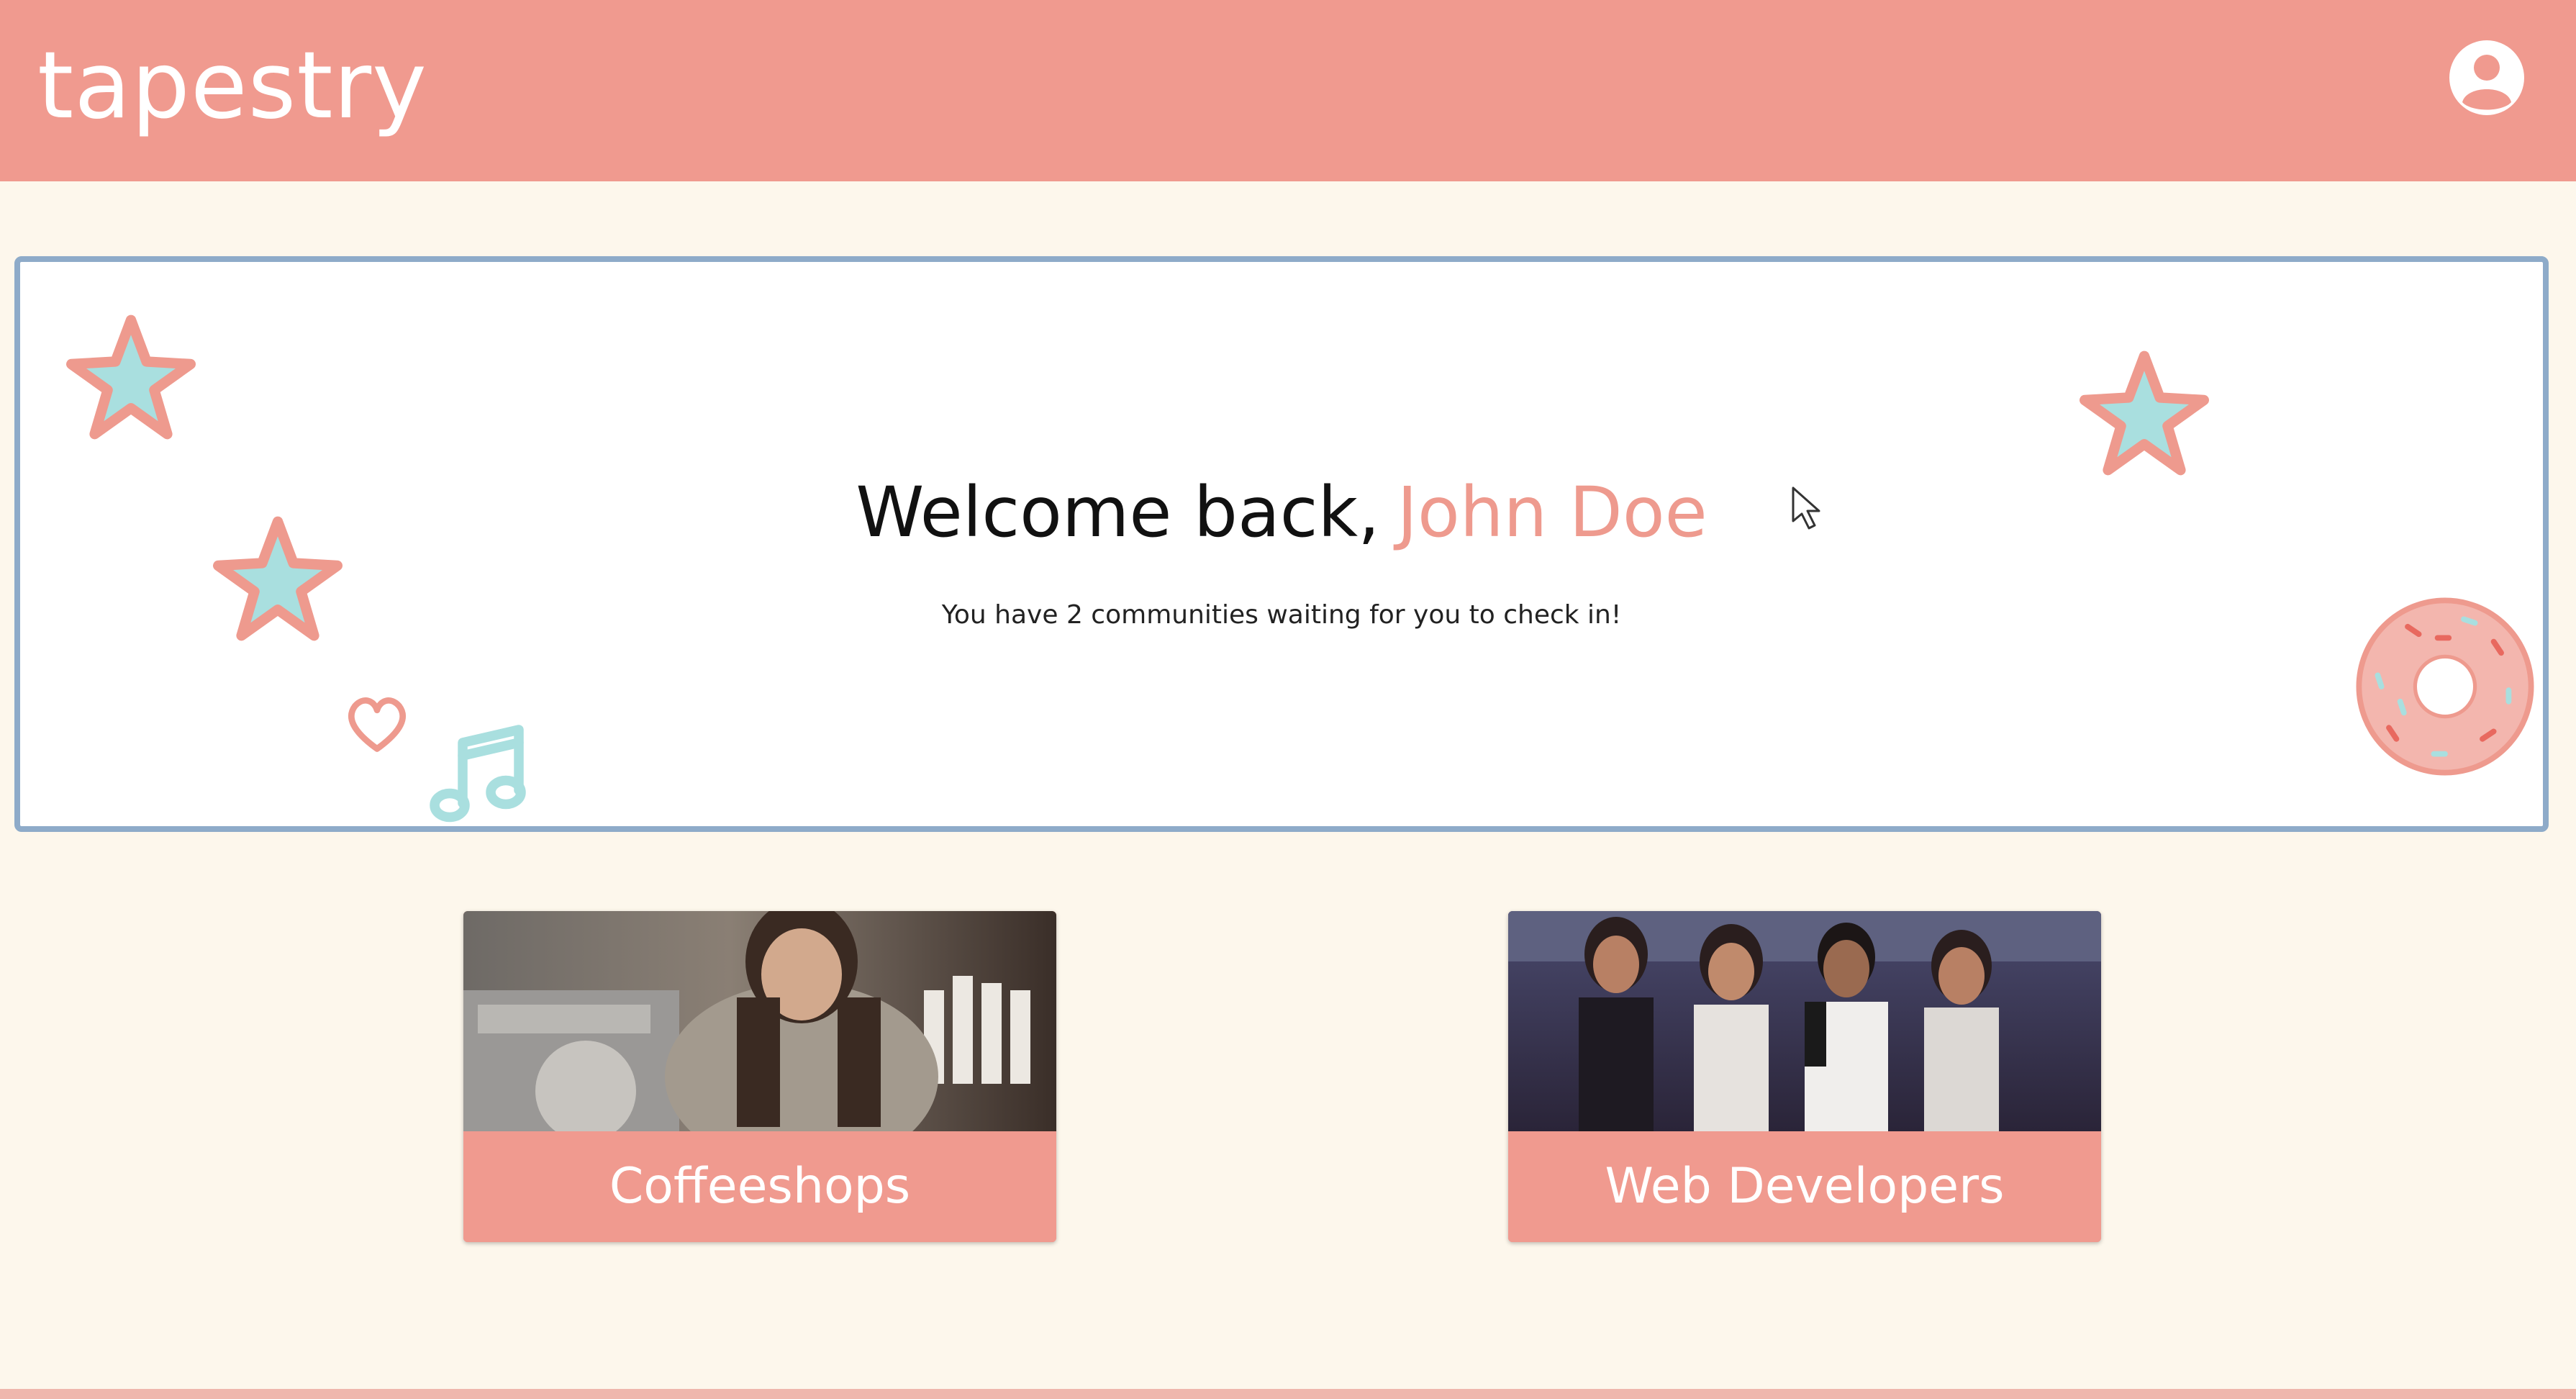  Describe the element at coordinates (759, 1186) in the screenshot. I see `community-label: Coffeeshops` at that location.